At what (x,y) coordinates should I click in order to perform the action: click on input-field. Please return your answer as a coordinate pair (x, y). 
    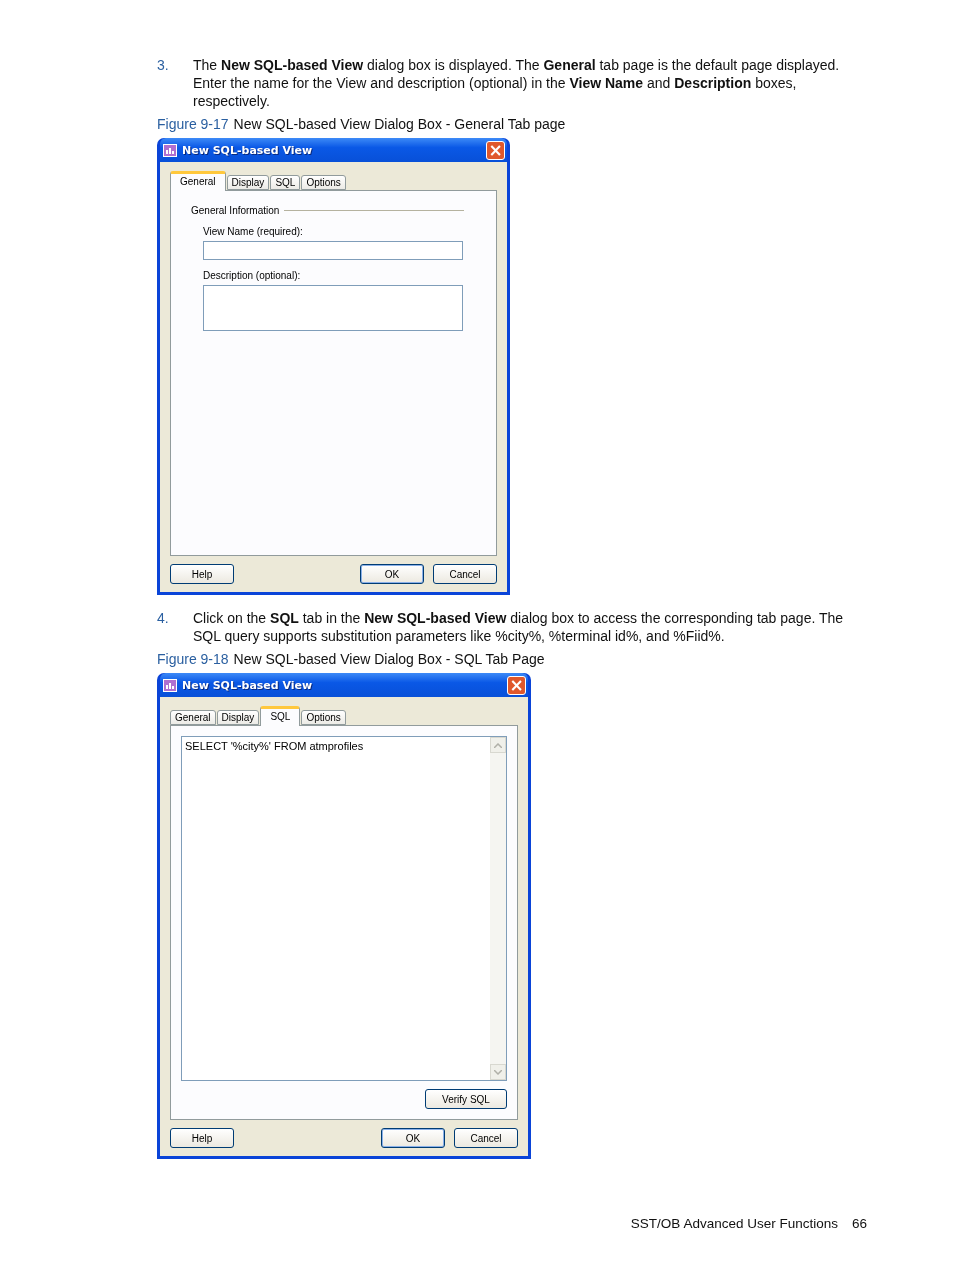
    Looking at the image, I should click on (333, 250).